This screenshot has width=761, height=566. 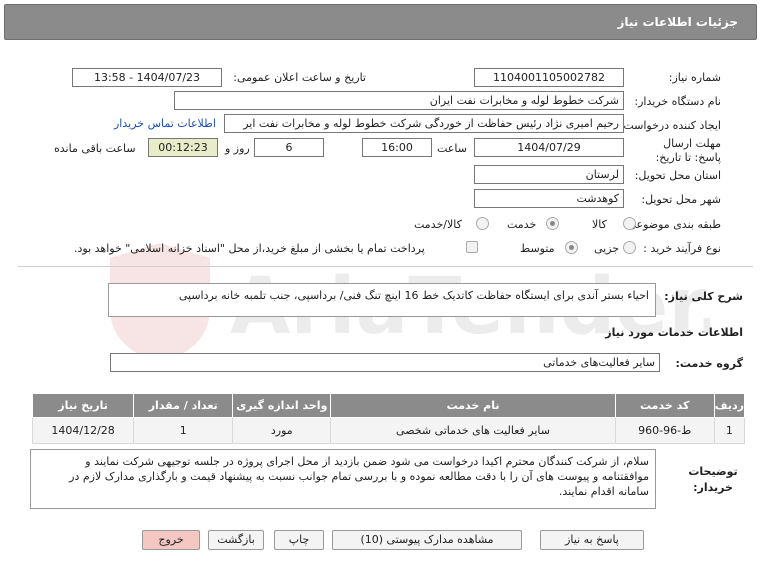 What do you see at coordinates (549, 198) in the screenshot?
I see `city-field: کوهدشت` at bounding box center [549, 198].